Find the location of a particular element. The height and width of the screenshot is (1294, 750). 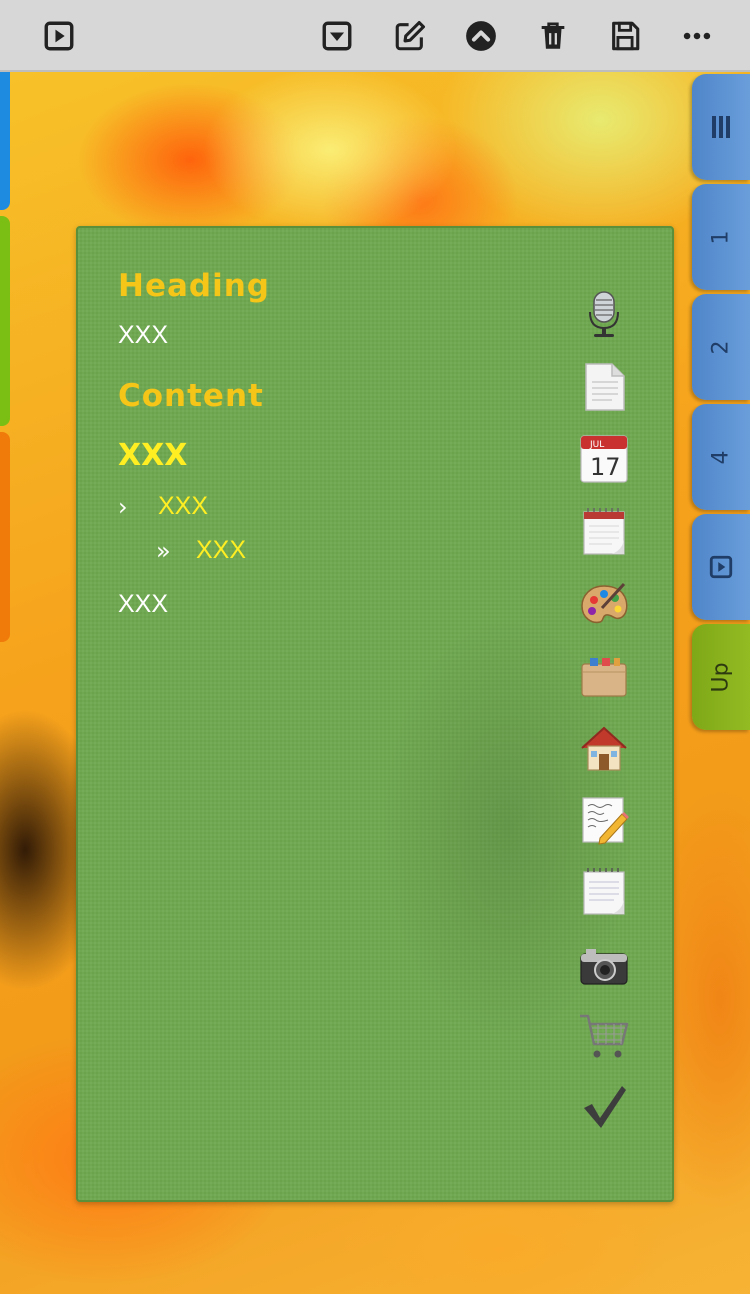

tab-1: 1 is located at coordinates (721, 237).